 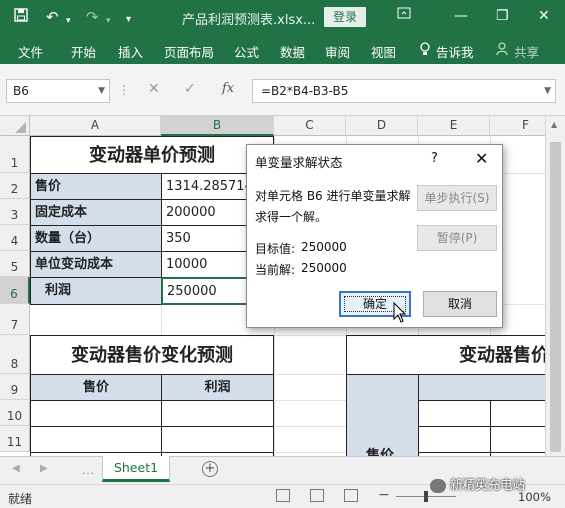 I want to click on confirm-entry-icon: ✓, so click(x=190, y=89).